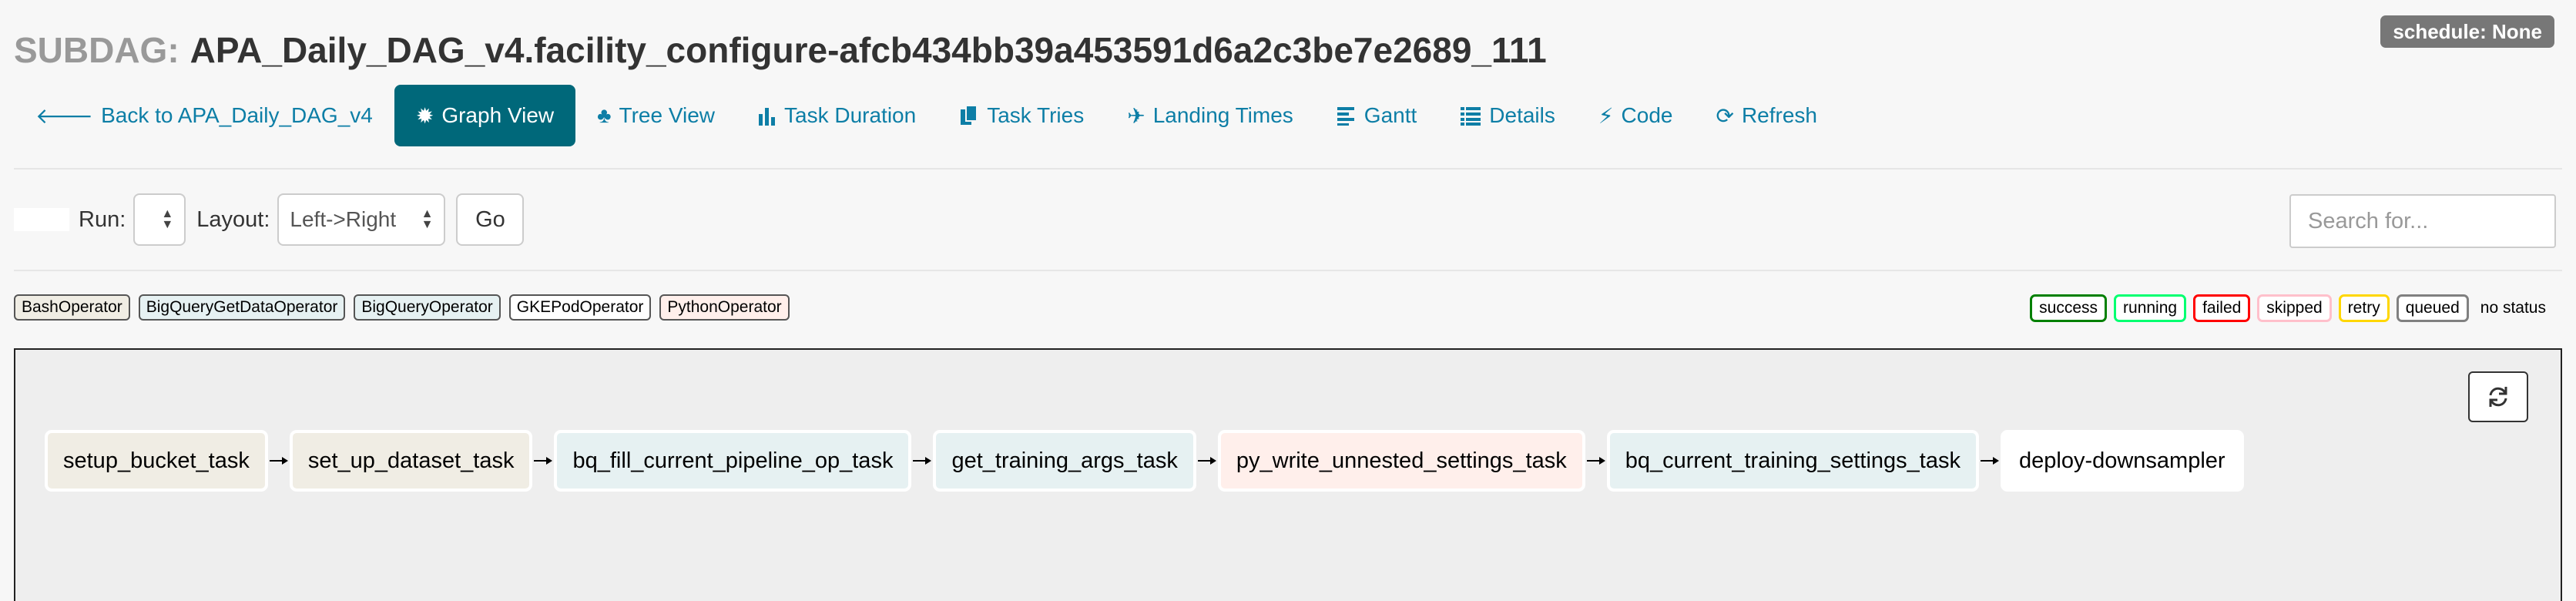 This screenshot has height=601, width=2576. Describe the element at coordinates (1390, 115) in the screenshot. I see `tab-gantt-label: Gantt` at that location.